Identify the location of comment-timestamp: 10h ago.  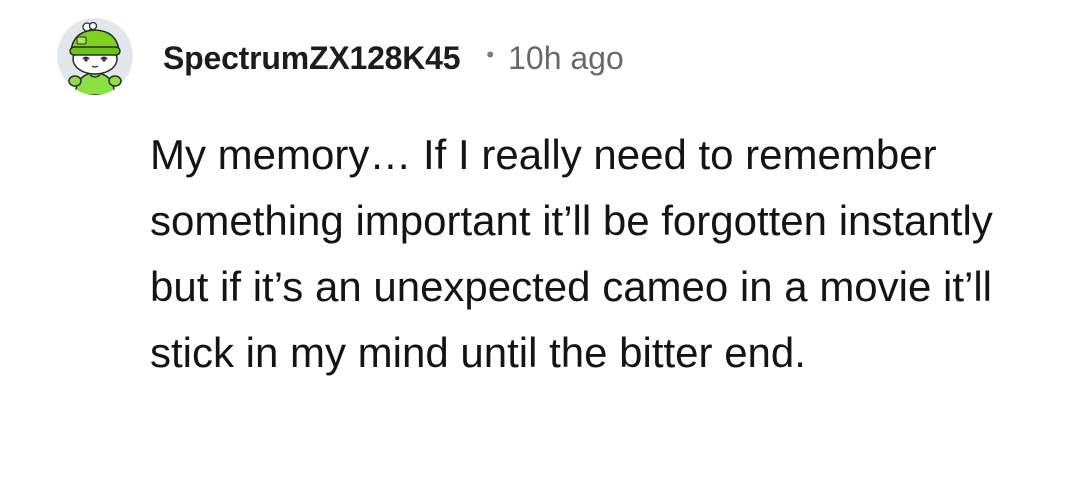
(566, 58).